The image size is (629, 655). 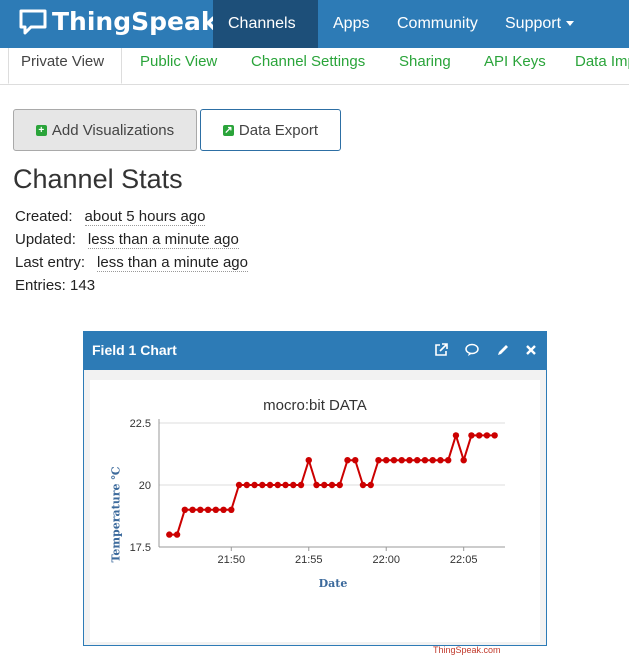 What do you see at coordinates (350, 24) in the screenshot?
I see `nav-apps: Apps` at bounding box center [350, 24].